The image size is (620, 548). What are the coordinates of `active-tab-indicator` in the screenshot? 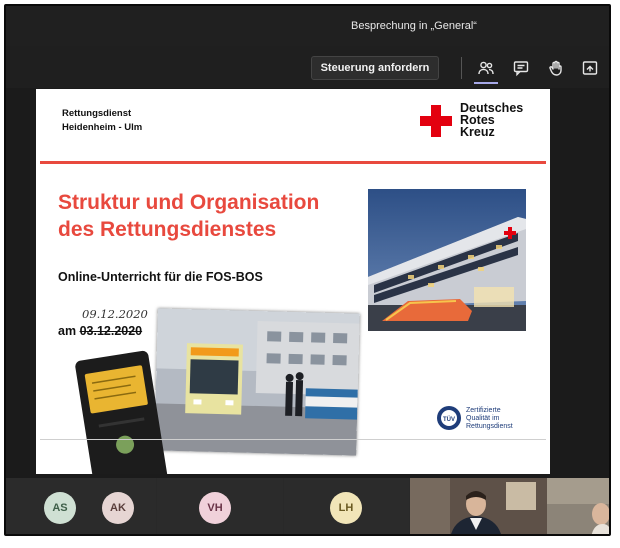 It's located at (486, 83).